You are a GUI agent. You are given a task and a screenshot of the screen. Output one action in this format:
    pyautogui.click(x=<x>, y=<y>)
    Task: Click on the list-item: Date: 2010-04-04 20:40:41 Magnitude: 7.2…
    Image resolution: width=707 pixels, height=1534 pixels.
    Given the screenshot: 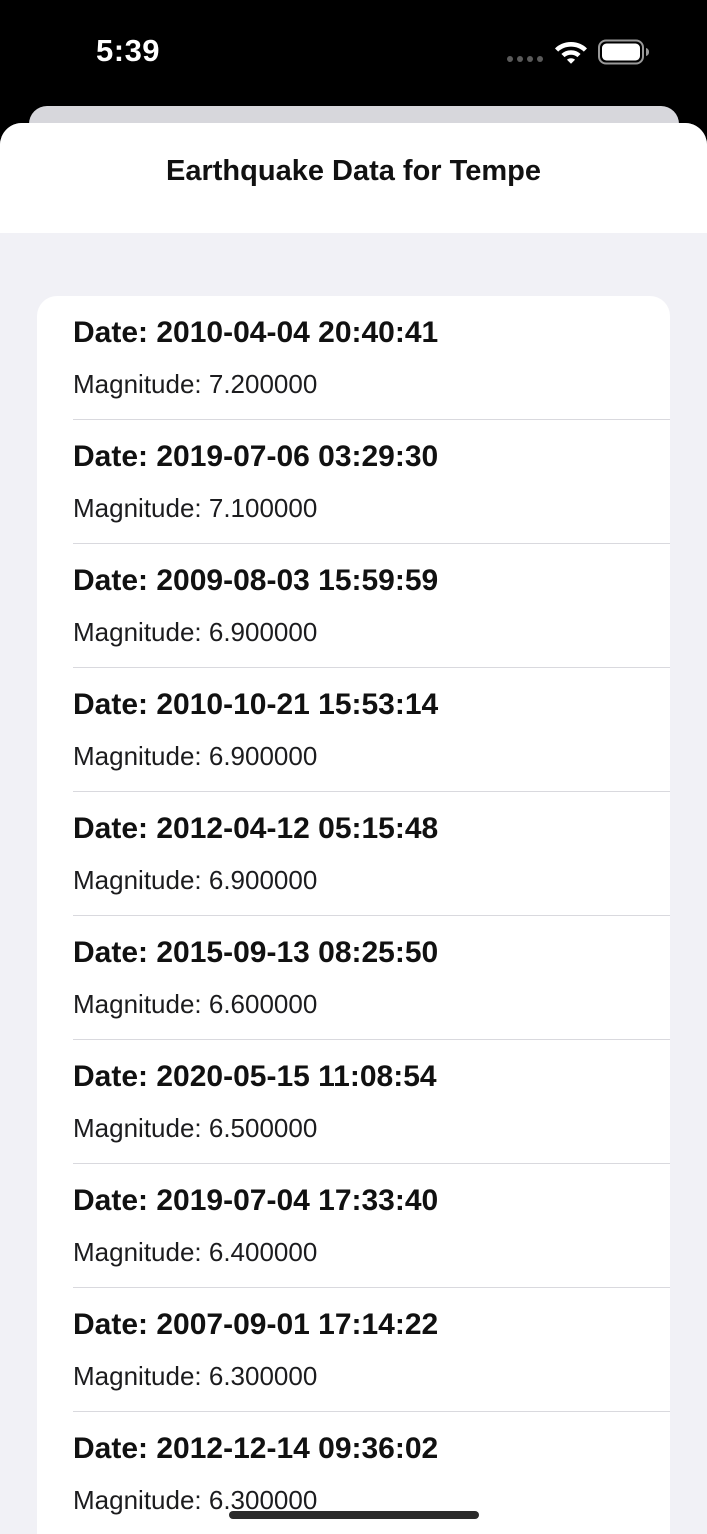 What is the action you would take?
    pyautogui.click(x=353, y=358)
    